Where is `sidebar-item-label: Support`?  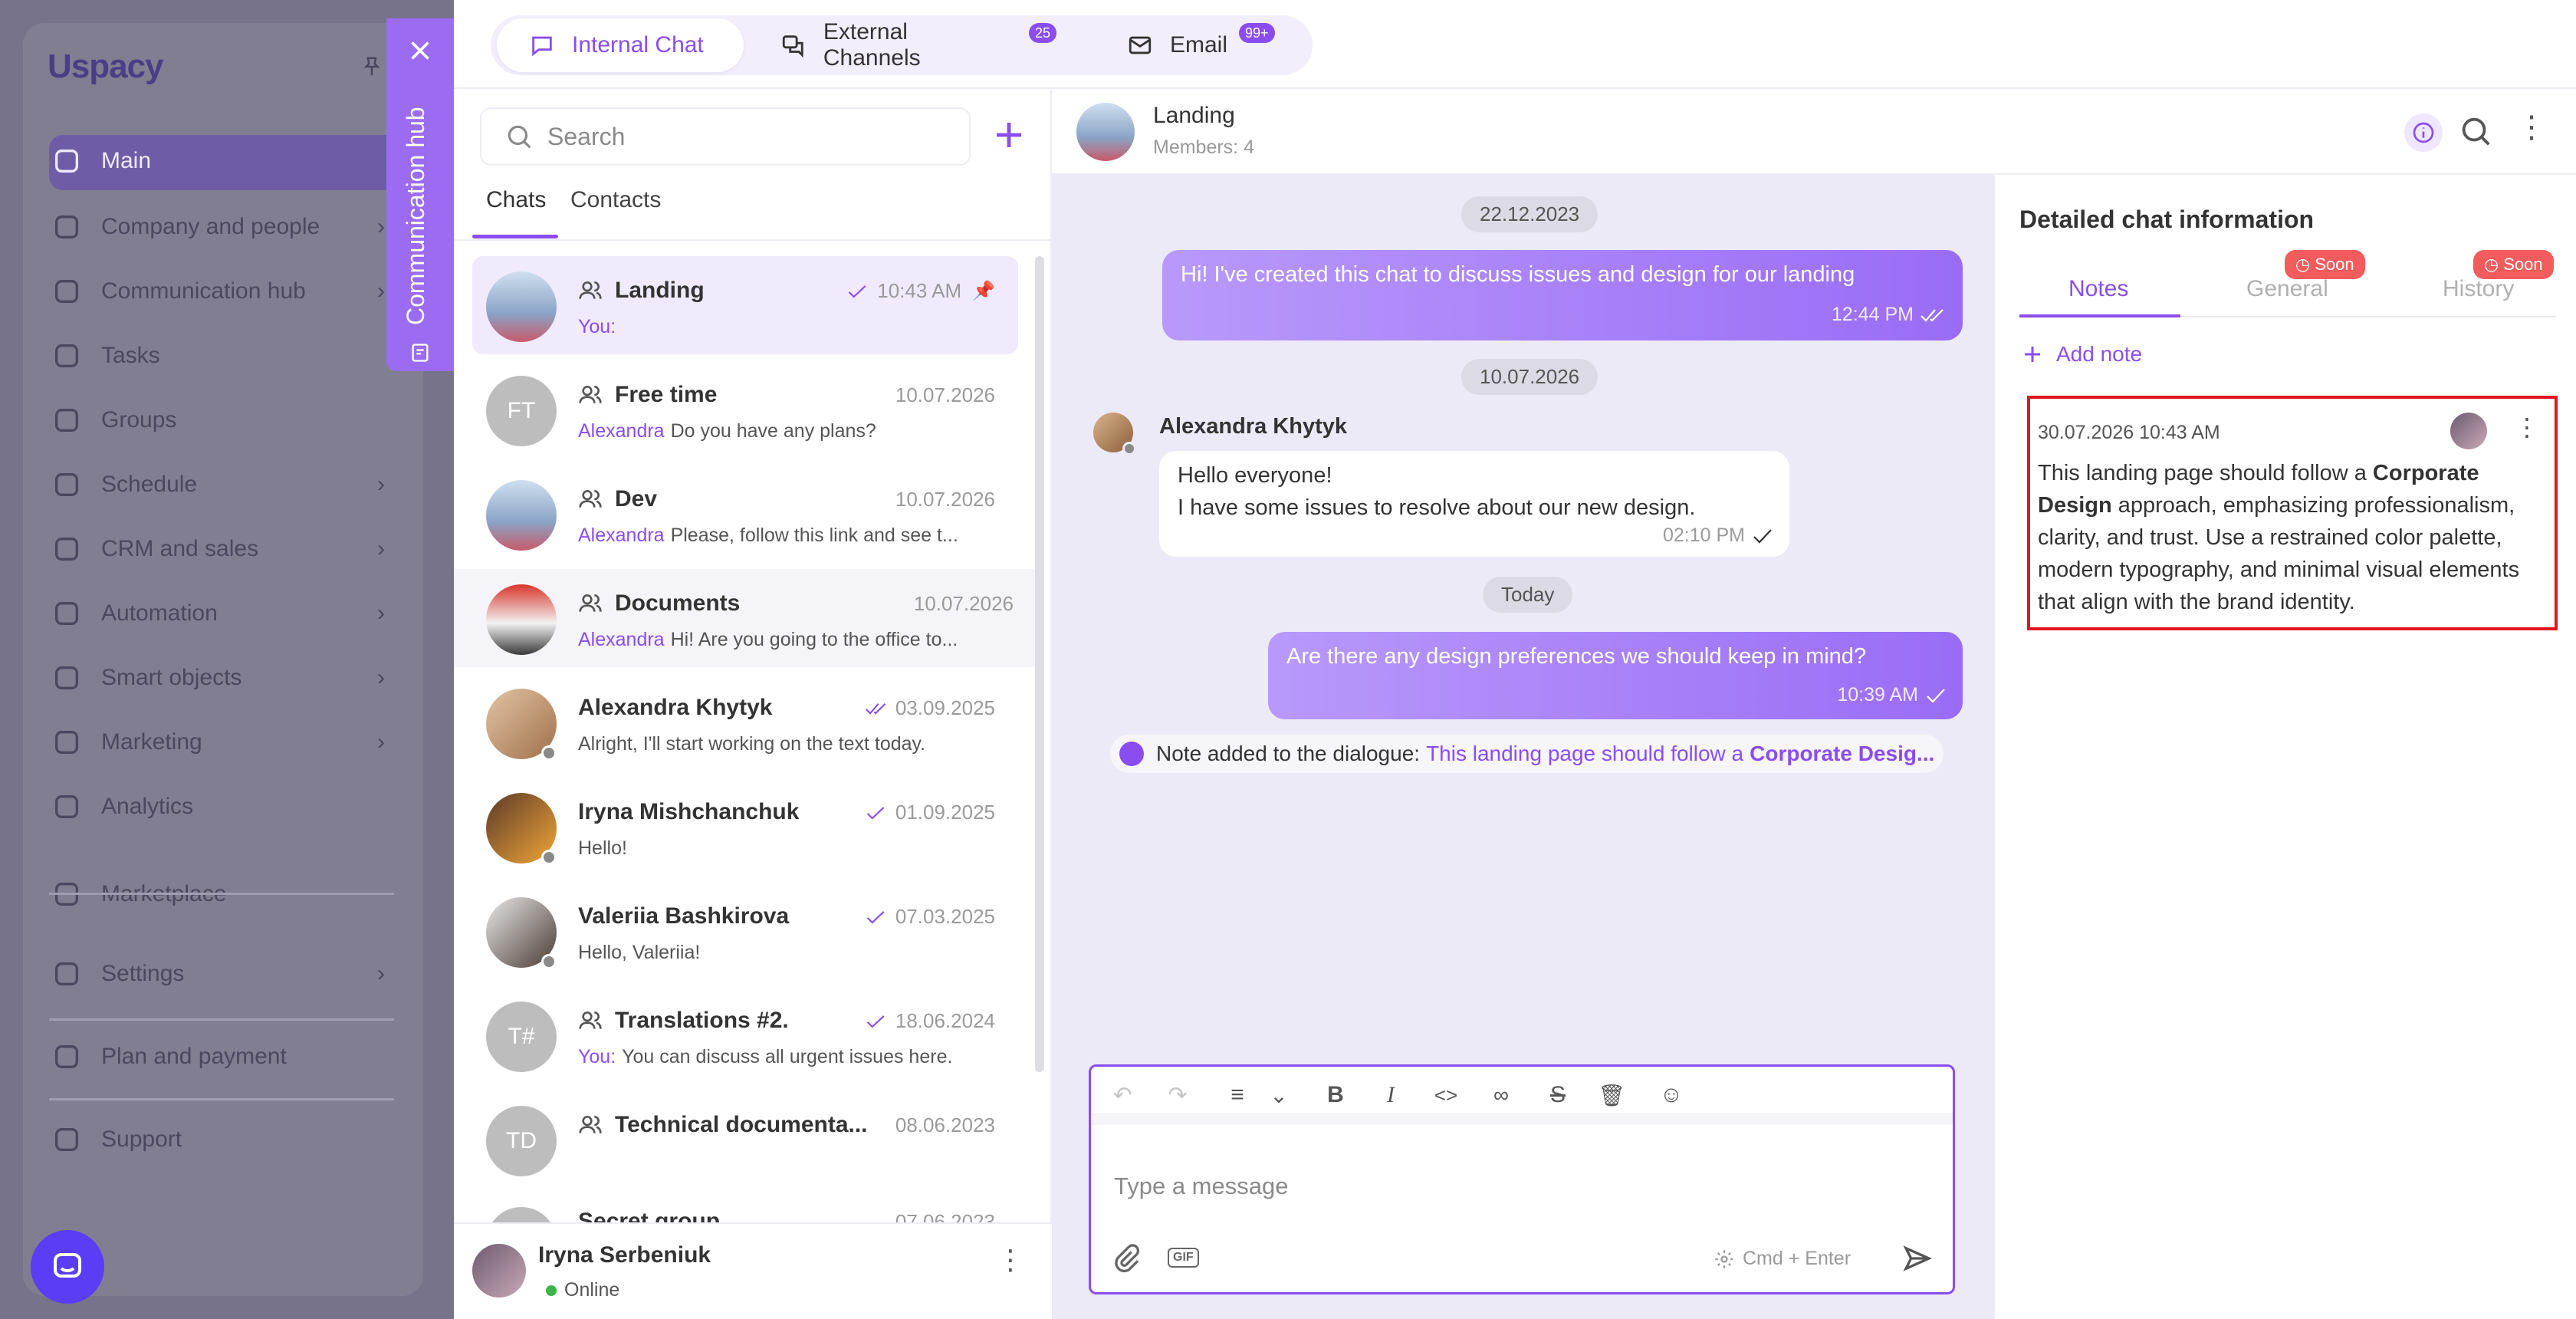 sidebar-item-label: Support is located at coordinates (141, 1139).